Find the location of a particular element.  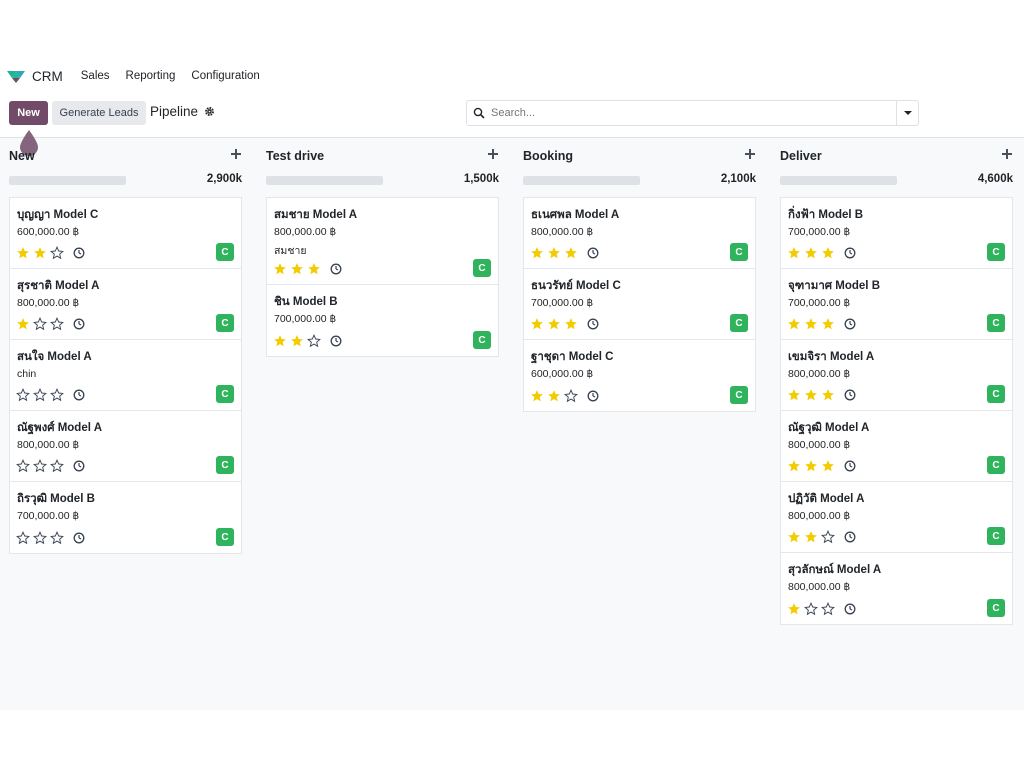

kanban-card: สมชาย Model A 800,000.00 ฿สมชาย C is located at coordinates (382, 241).